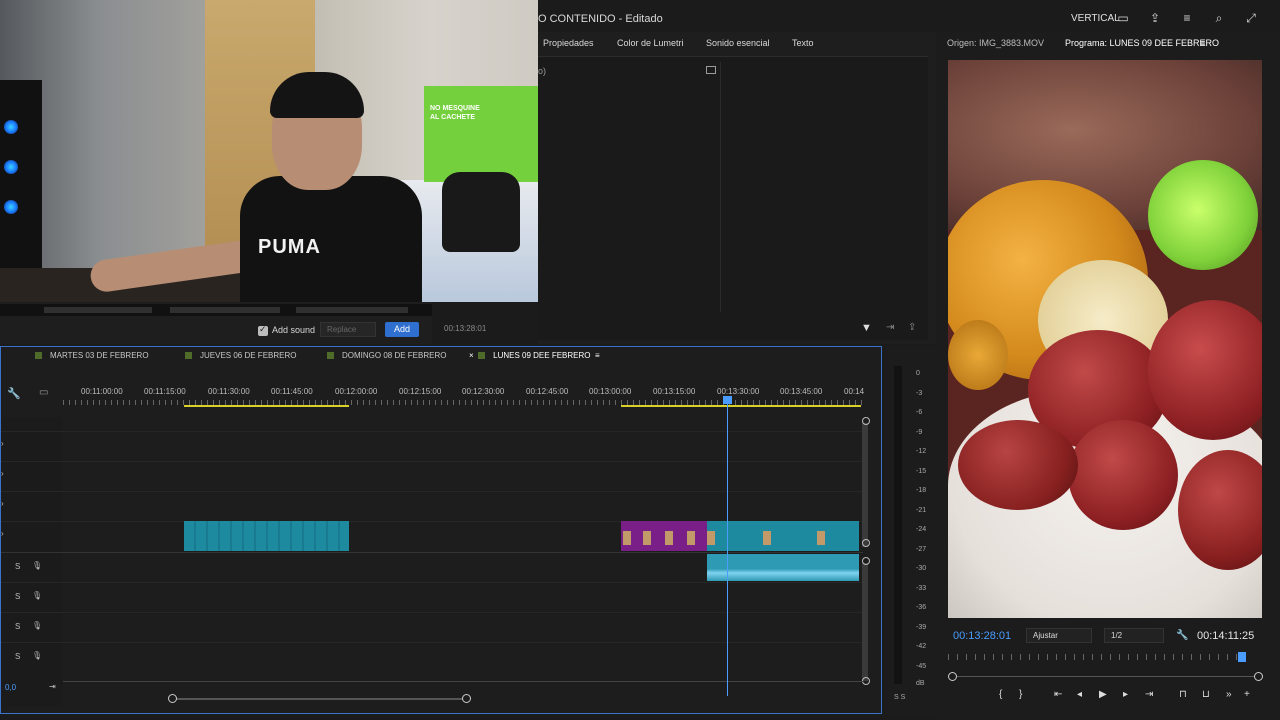  What do you see at coordinates (912, 327) in the screenshot?
I see `export-icon: ⇪` at bounding box center [912, 327].